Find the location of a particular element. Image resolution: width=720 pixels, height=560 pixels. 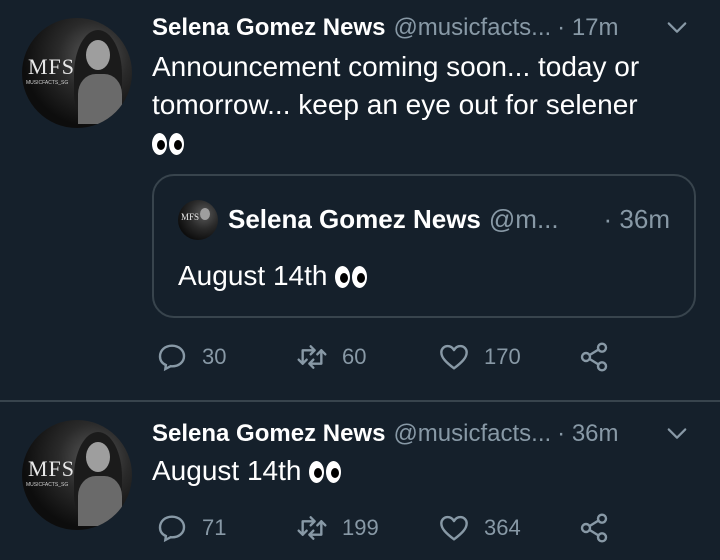

tweet-actions: 71 199 364 is located at coordinates (387, 528).